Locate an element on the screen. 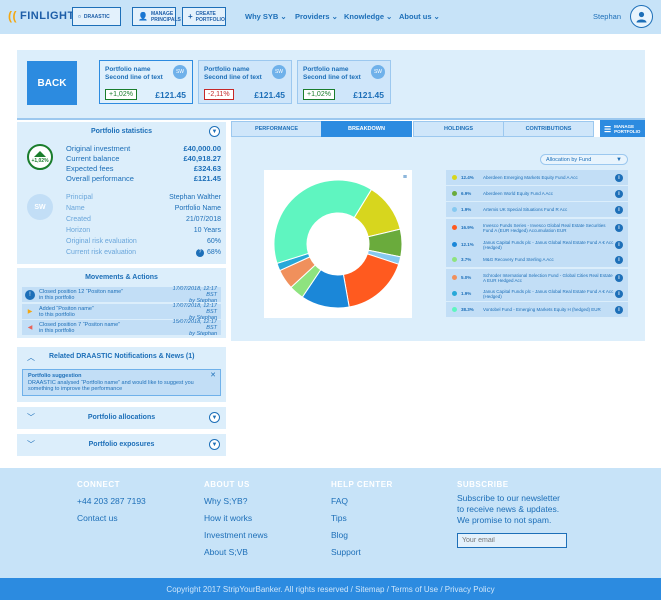 Image resolution: width=661 pixels, height=600 pixels. fund-name: Aberdeen World Equity Fund A Acc is located at coordinates (518, 193).